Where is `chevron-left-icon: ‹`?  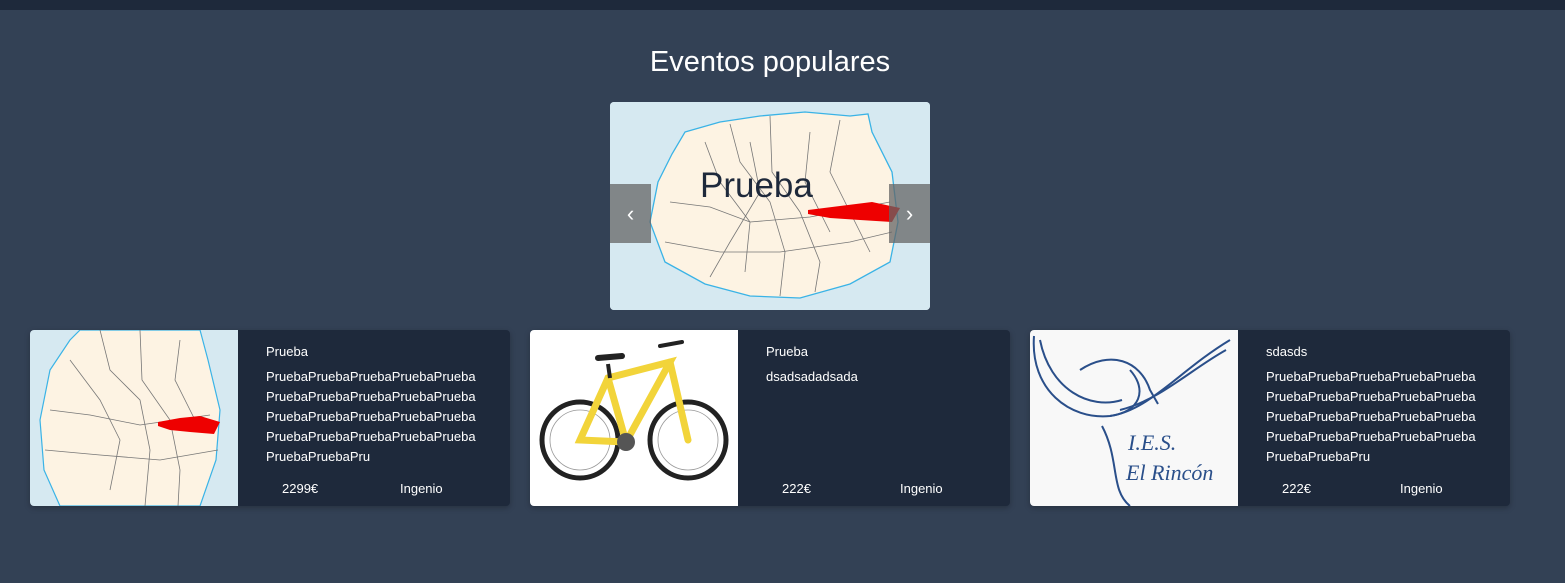
chevron-left-icon: ‹ is located at coordinates (630, 213).